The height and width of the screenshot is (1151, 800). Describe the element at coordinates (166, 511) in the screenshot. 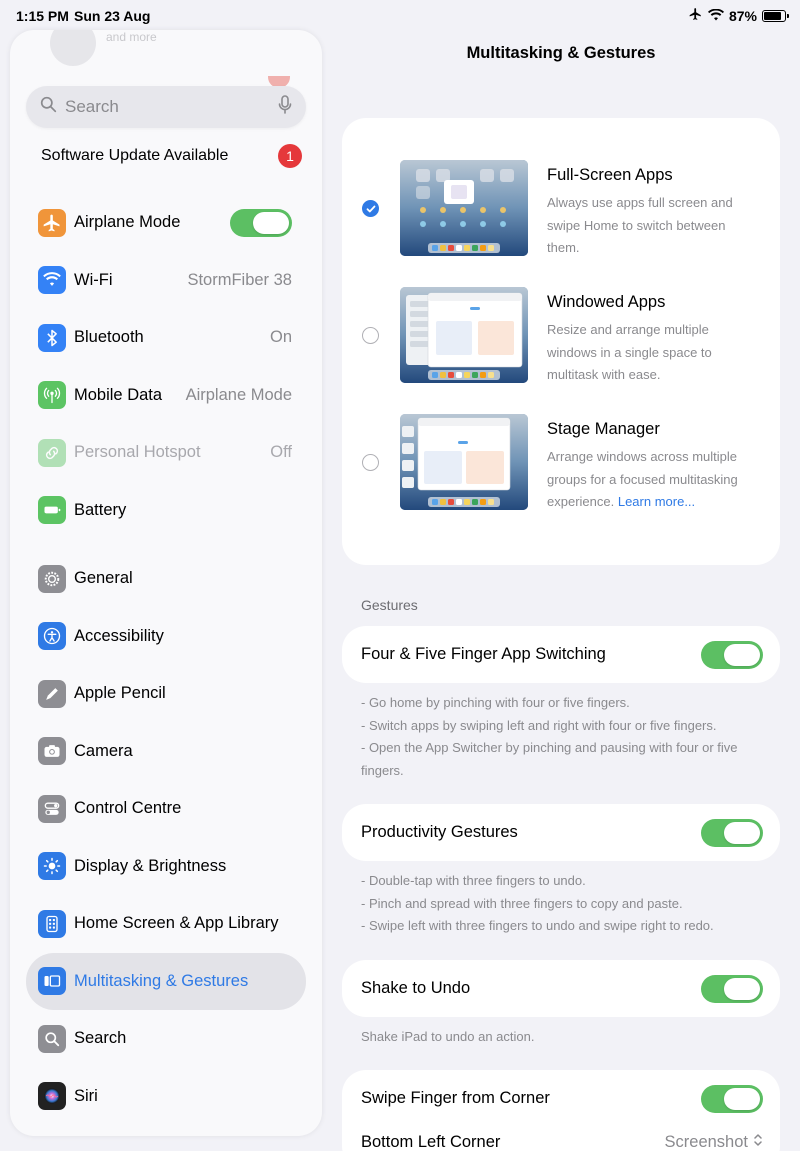

I see `sidebar-item-battery: Battery` at that location.